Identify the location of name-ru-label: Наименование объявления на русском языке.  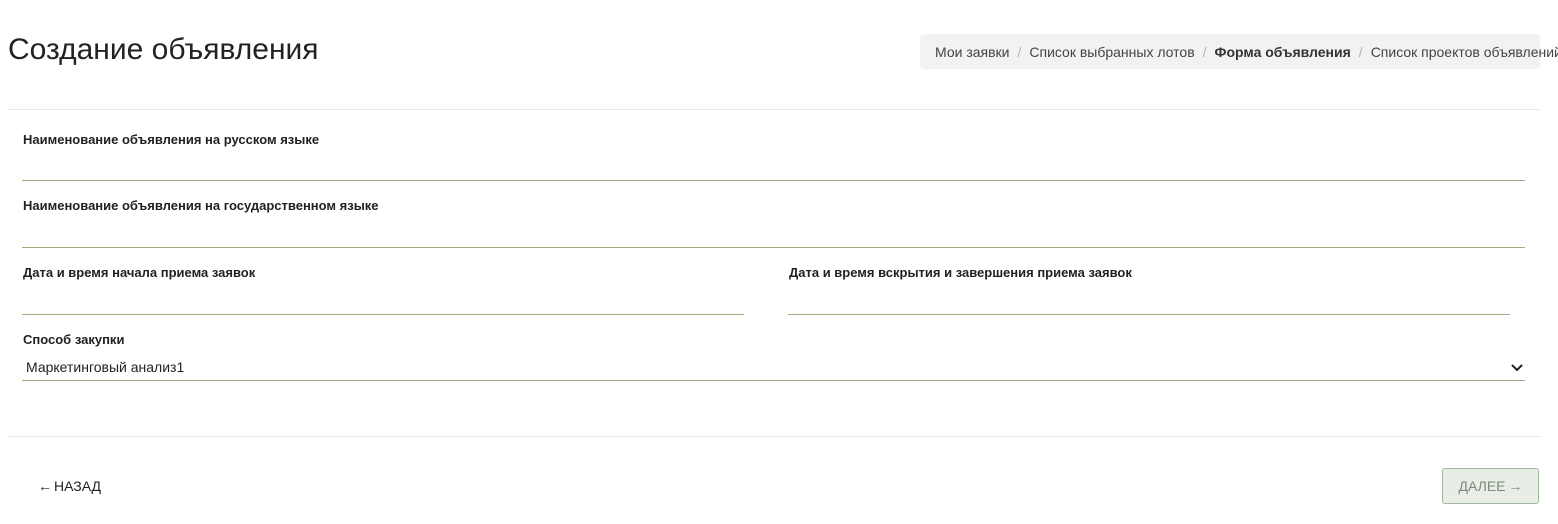
(171, 139).